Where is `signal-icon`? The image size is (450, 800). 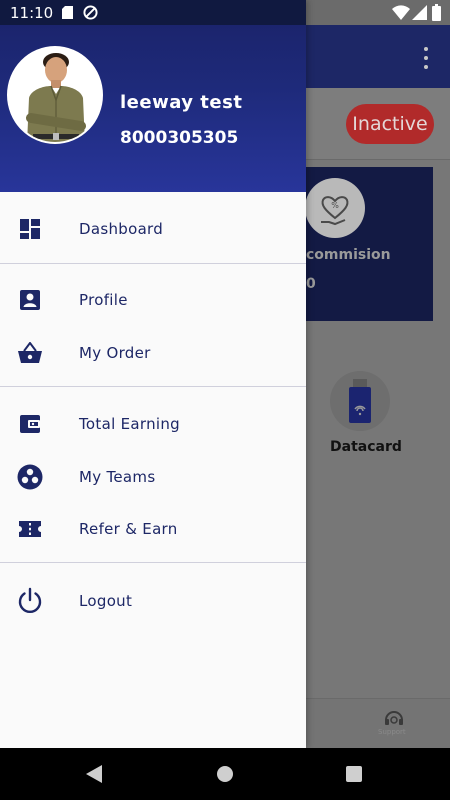 signal-icon is located at coordinates (419, 12).